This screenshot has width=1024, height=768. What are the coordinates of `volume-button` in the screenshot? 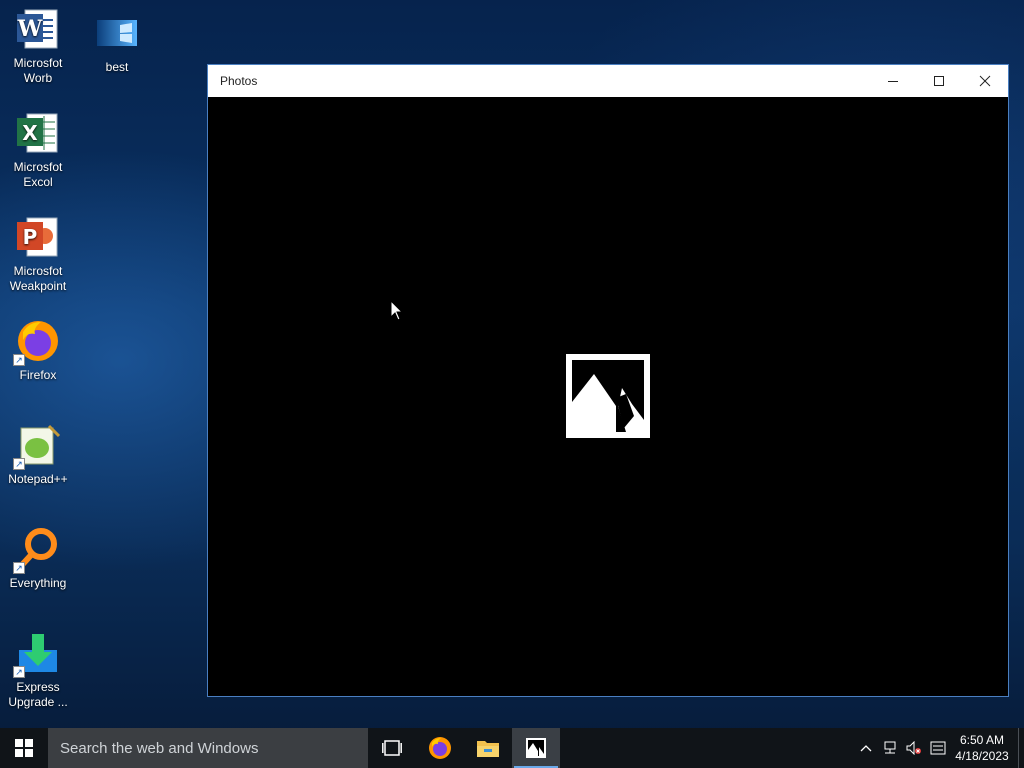 It's located at (914, 748).